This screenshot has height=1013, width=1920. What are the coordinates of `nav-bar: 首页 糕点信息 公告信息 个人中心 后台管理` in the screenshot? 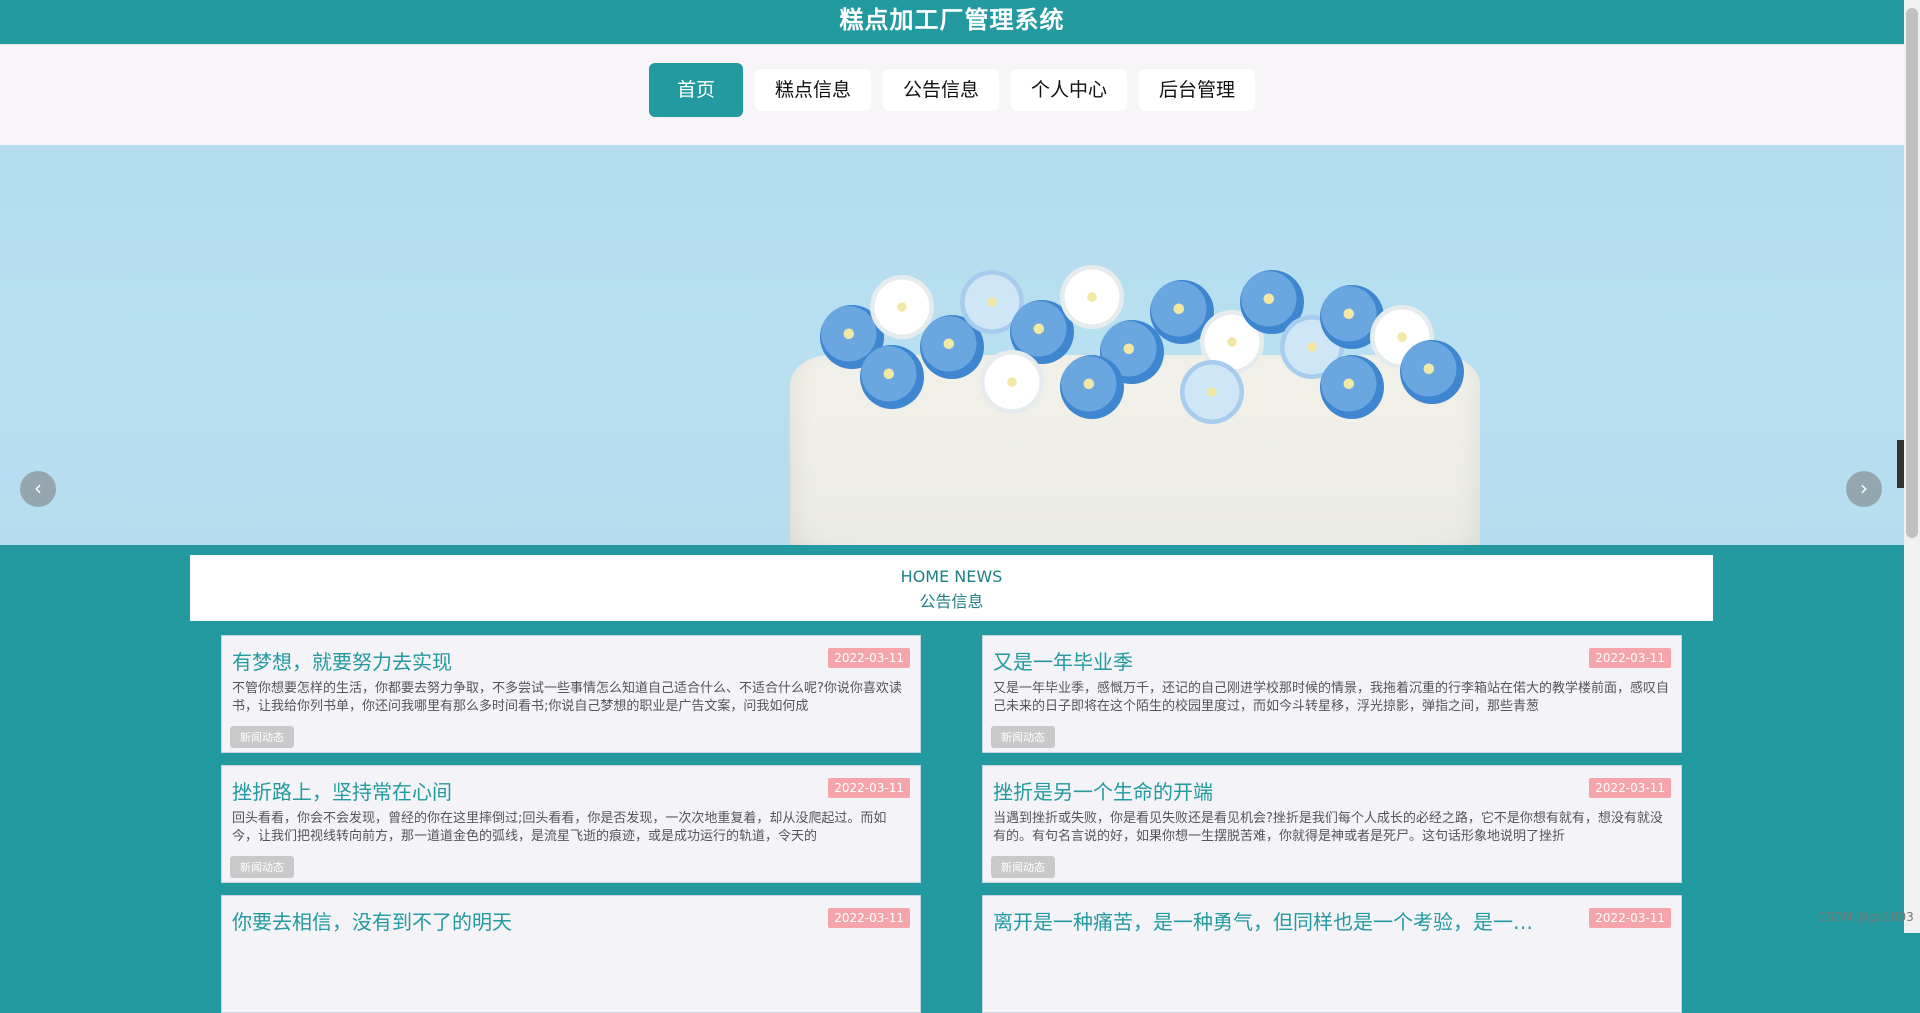 It's located at (952, 94).